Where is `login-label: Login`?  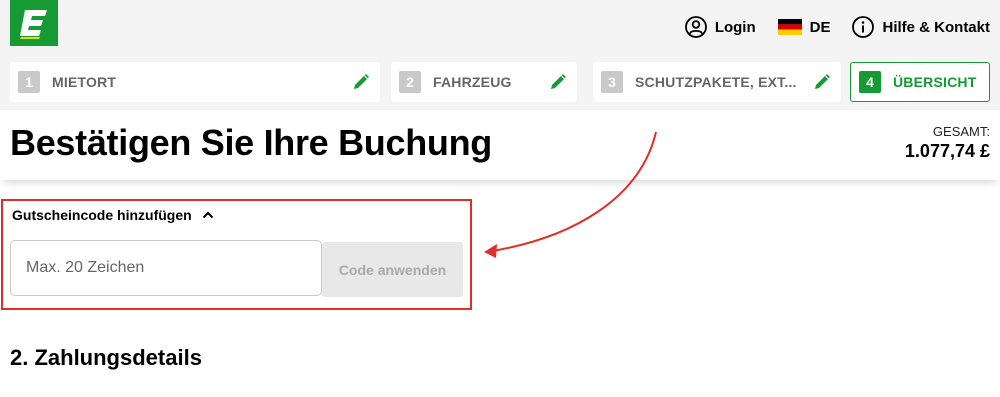 login-label: Login is located at coordinates (735, 27).